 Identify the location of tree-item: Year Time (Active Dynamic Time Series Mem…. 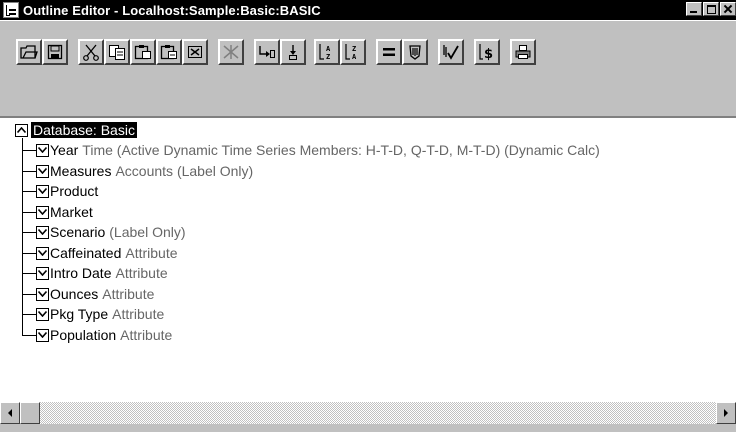
(318, 150).